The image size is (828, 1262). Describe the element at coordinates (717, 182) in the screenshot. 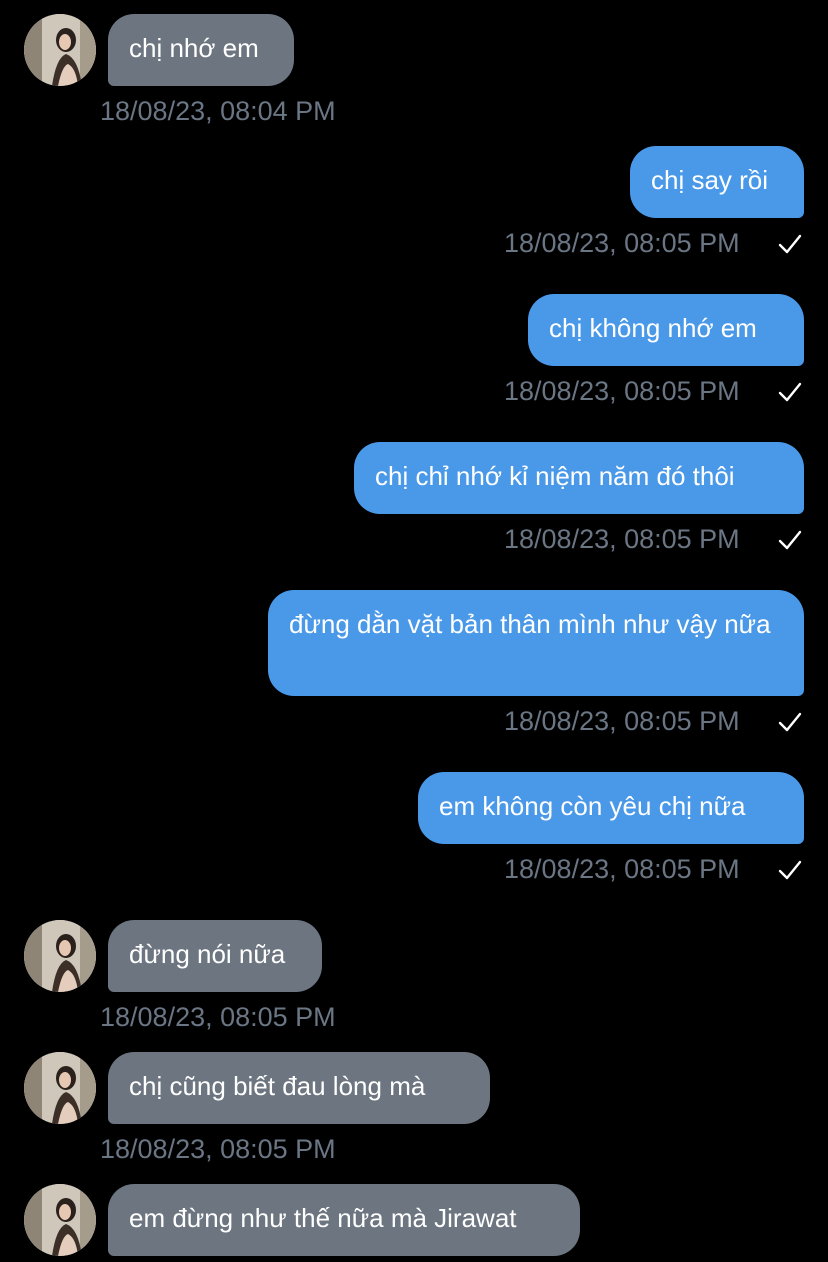

I see `message-bubble: chị say rồi` at that location.